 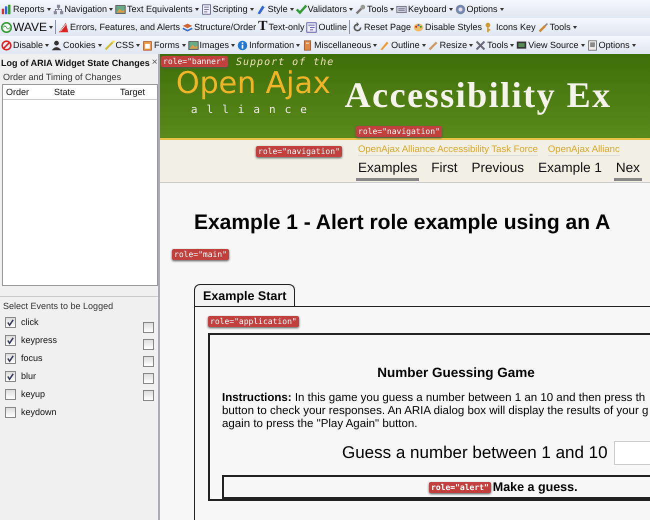 I want to click on toolbar-button: Cookies, so click(x=76, y=45).